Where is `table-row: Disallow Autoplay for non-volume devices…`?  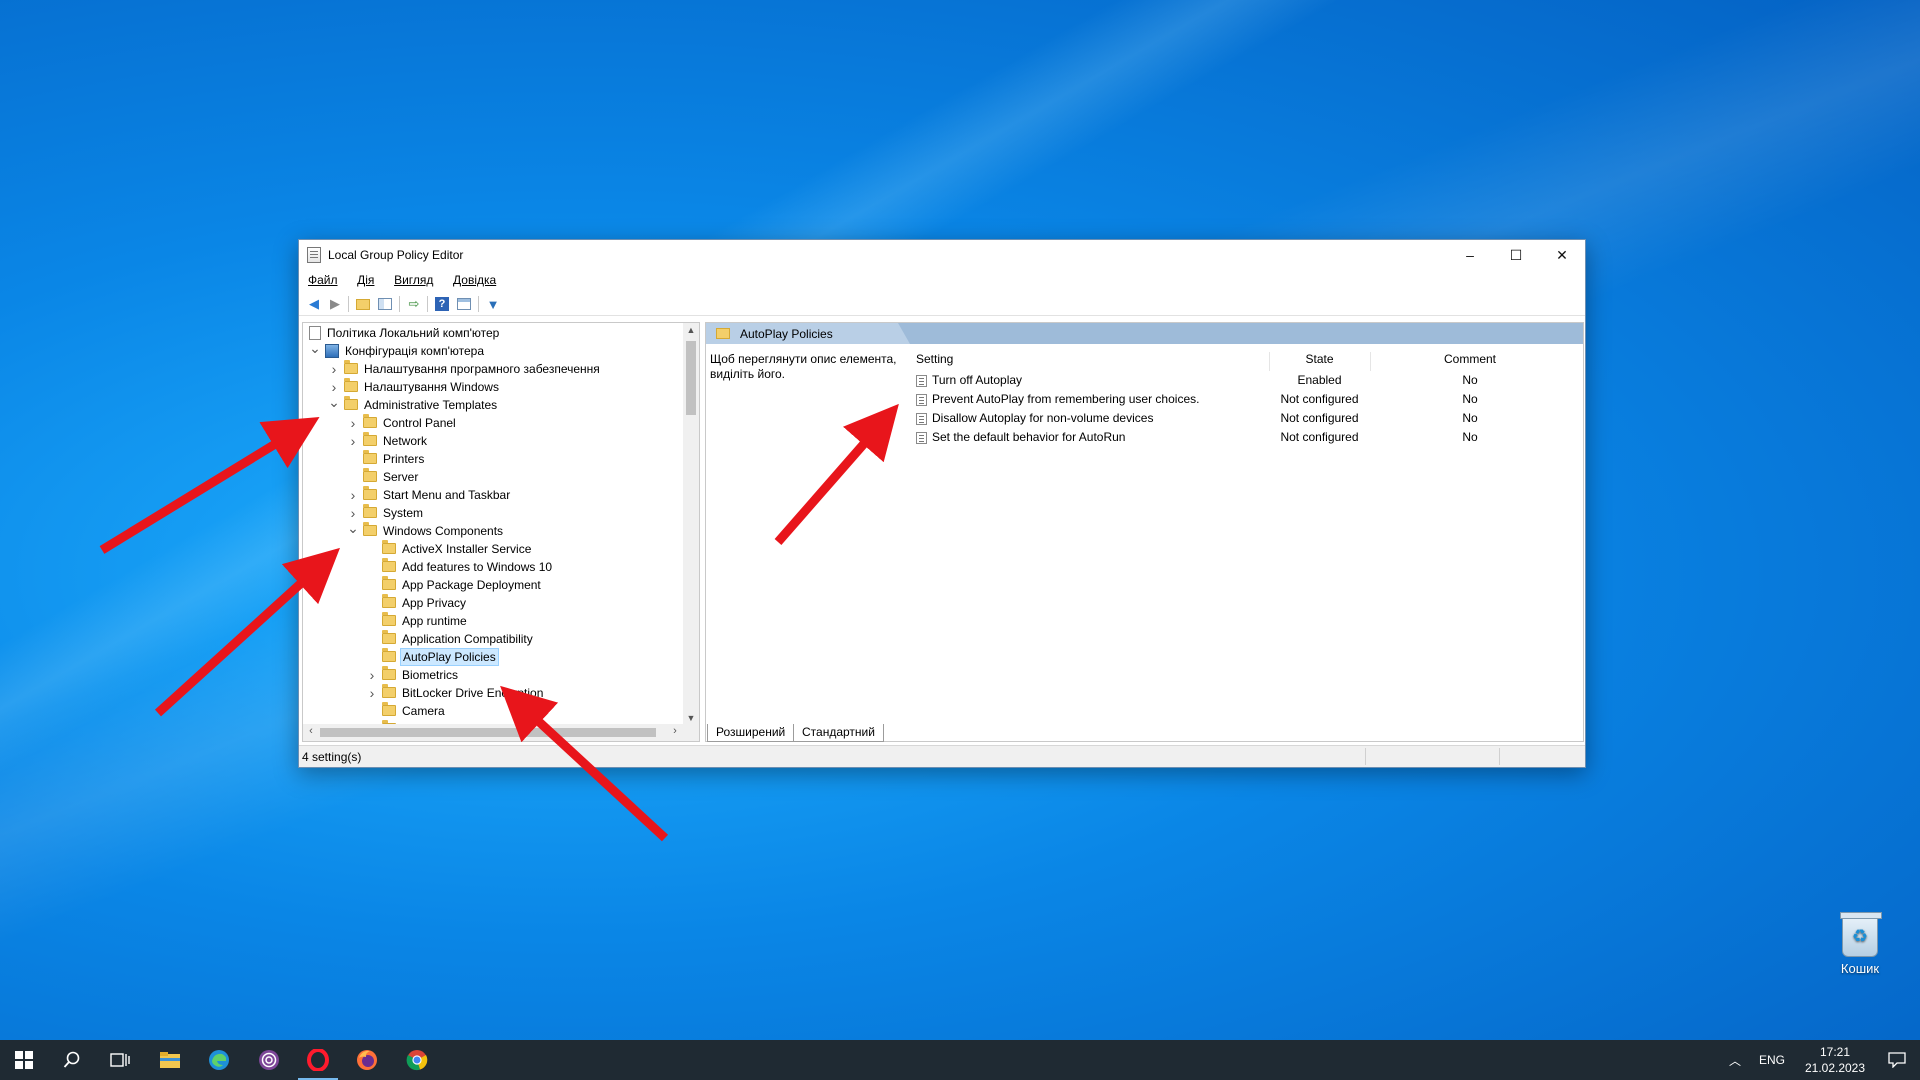
table-row: Disallow Autoplay for non-volume devices… is located at coordinates (1241, 418).